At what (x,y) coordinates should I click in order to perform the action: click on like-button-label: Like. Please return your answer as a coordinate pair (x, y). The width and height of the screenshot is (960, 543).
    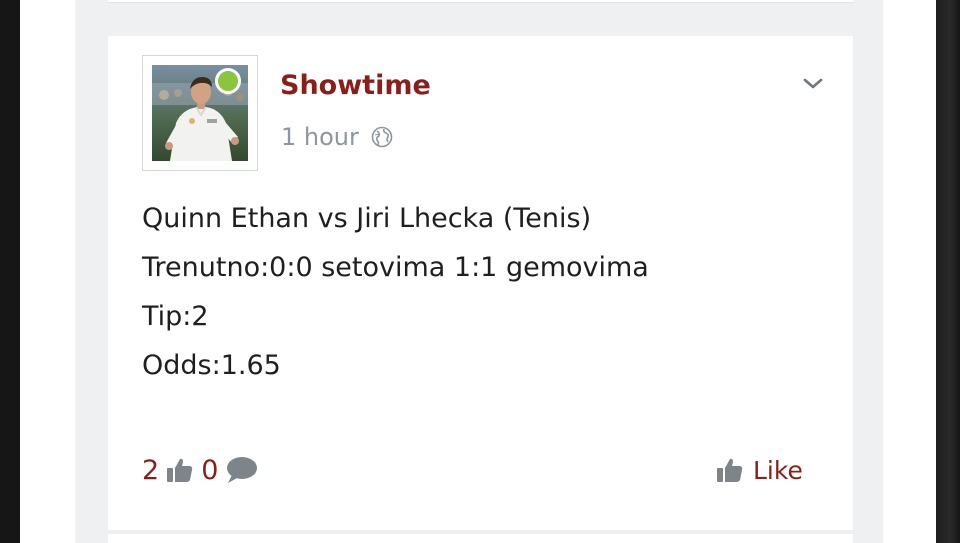
    Looking at the image, I should click on (778, 470).